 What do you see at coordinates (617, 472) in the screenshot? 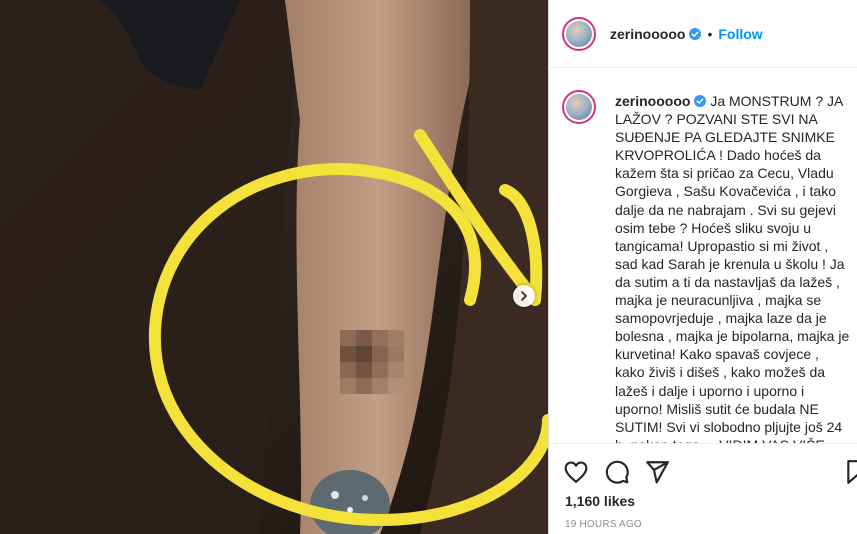
I see `comment-icon` at bounding box center [617, 472].